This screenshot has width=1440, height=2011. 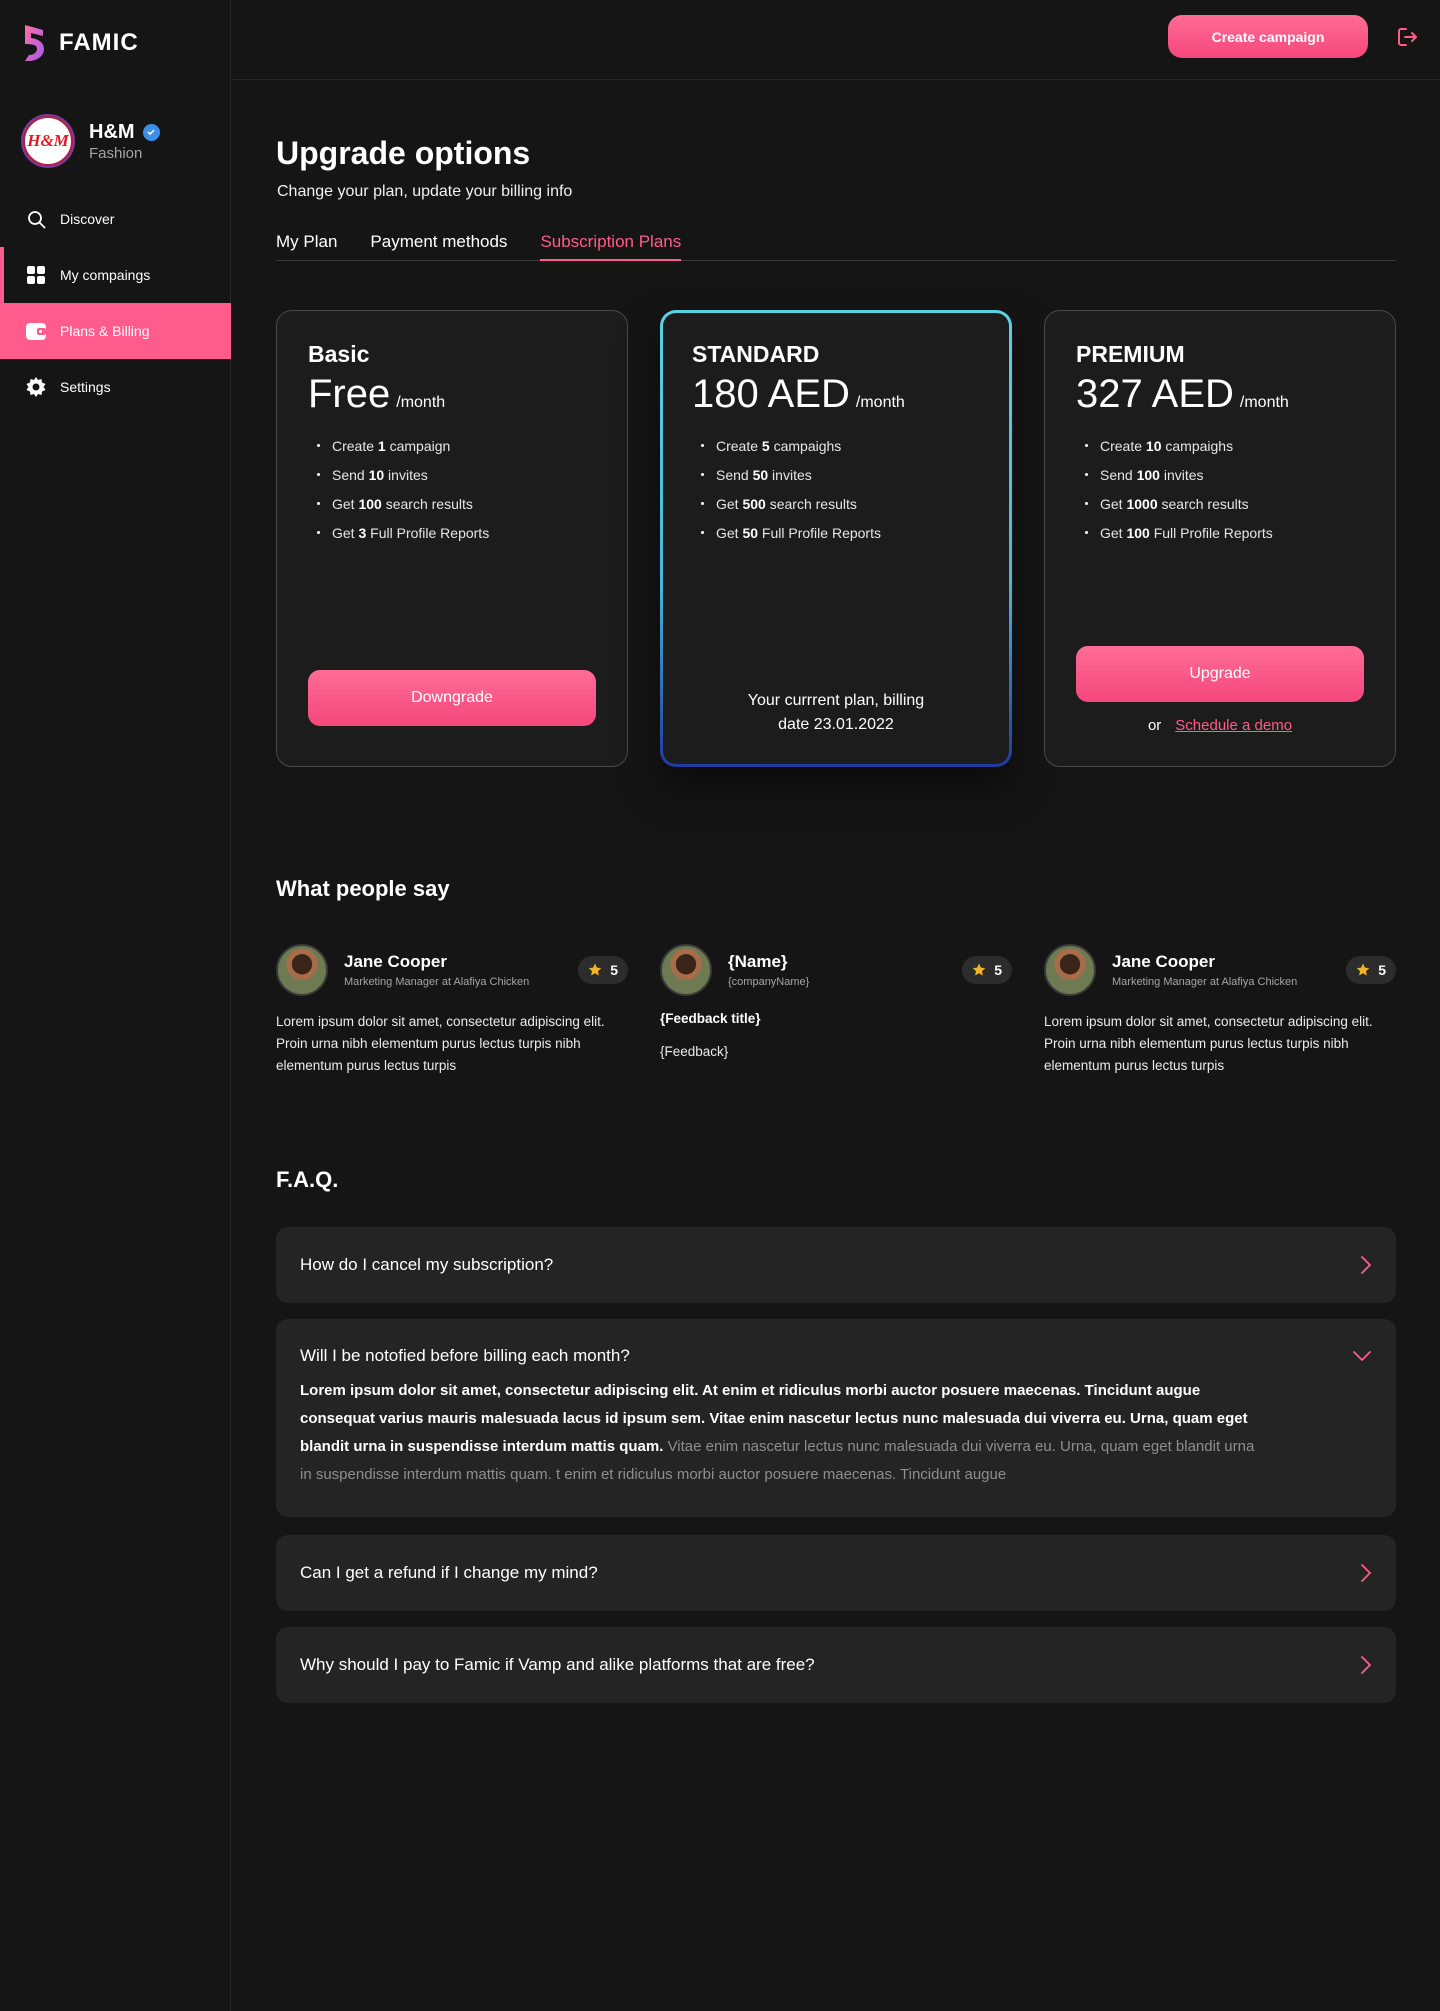 I want to click on upgrade-button: Upgrade, so click(x=1220, y=674).